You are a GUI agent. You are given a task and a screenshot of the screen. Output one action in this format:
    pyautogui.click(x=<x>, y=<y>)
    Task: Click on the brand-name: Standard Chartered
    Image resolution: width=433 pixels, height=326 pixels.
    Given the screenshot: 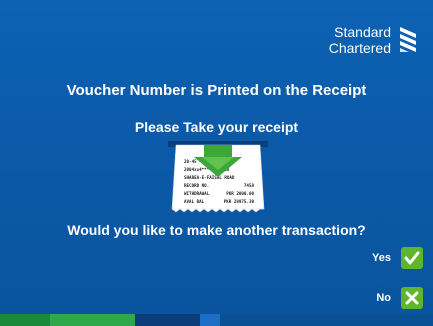 What is the action you would take?
    pyautogui.click(x=360, y=40)
    